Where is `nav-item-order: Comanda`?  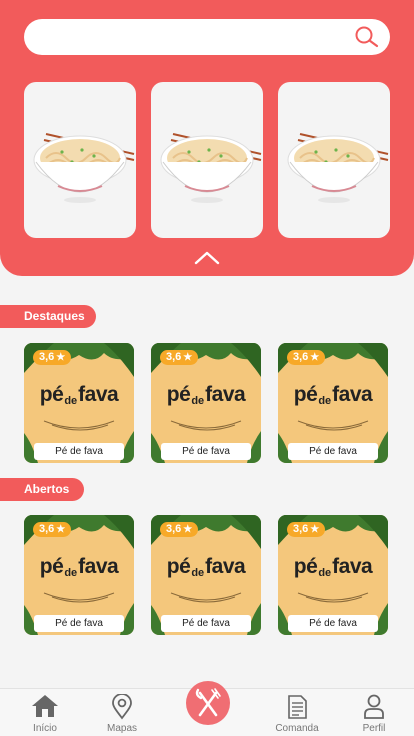
nav-item-order: Comanda is located at coordinates (297, 712).